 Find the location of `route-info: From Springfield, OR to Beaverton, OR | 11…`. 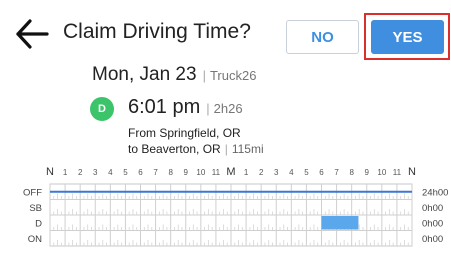

route-info: From Springfield, OR to Beaverton, OR | 11… is located at coordinates (196, 141).